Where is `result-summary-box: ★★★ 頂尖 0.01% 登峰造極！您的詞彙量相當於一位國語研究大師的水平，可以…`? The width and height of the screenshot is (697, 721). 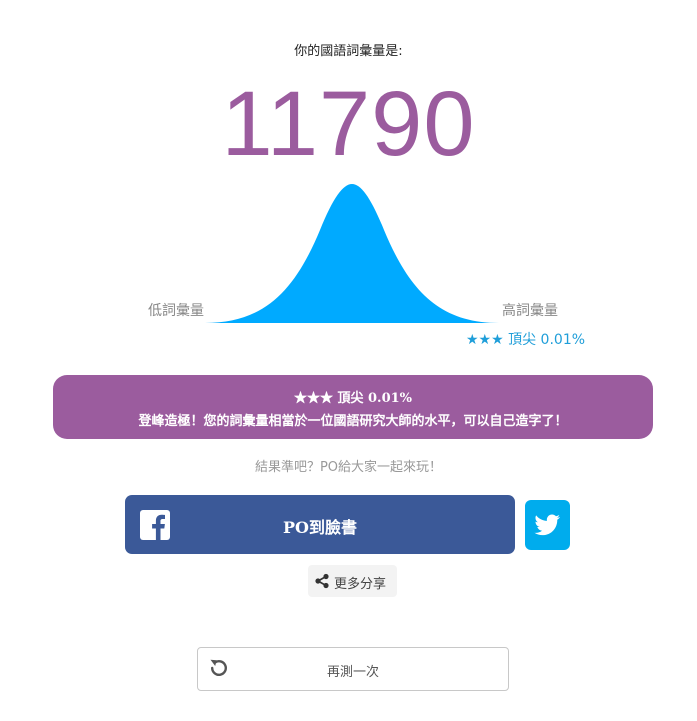 result-summary-box: ★★★ 頂尖 0.01% 登峰造極！您的詞彙量相當於一位國語研究大師的水平，可以… is located at coordinates (353, 407).